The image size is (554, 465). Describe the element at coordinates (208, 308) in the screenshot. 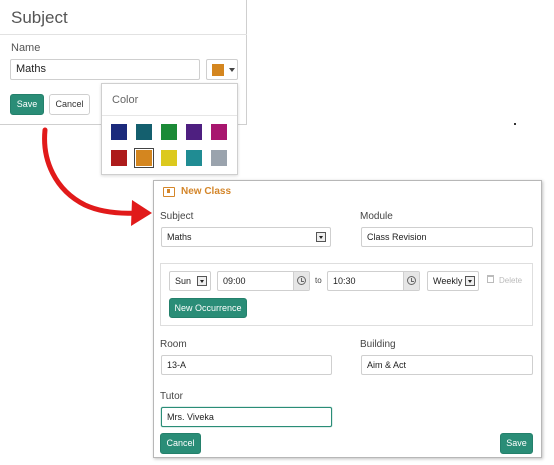

I see `new-occurrence-button: New Occurrence` at that location.